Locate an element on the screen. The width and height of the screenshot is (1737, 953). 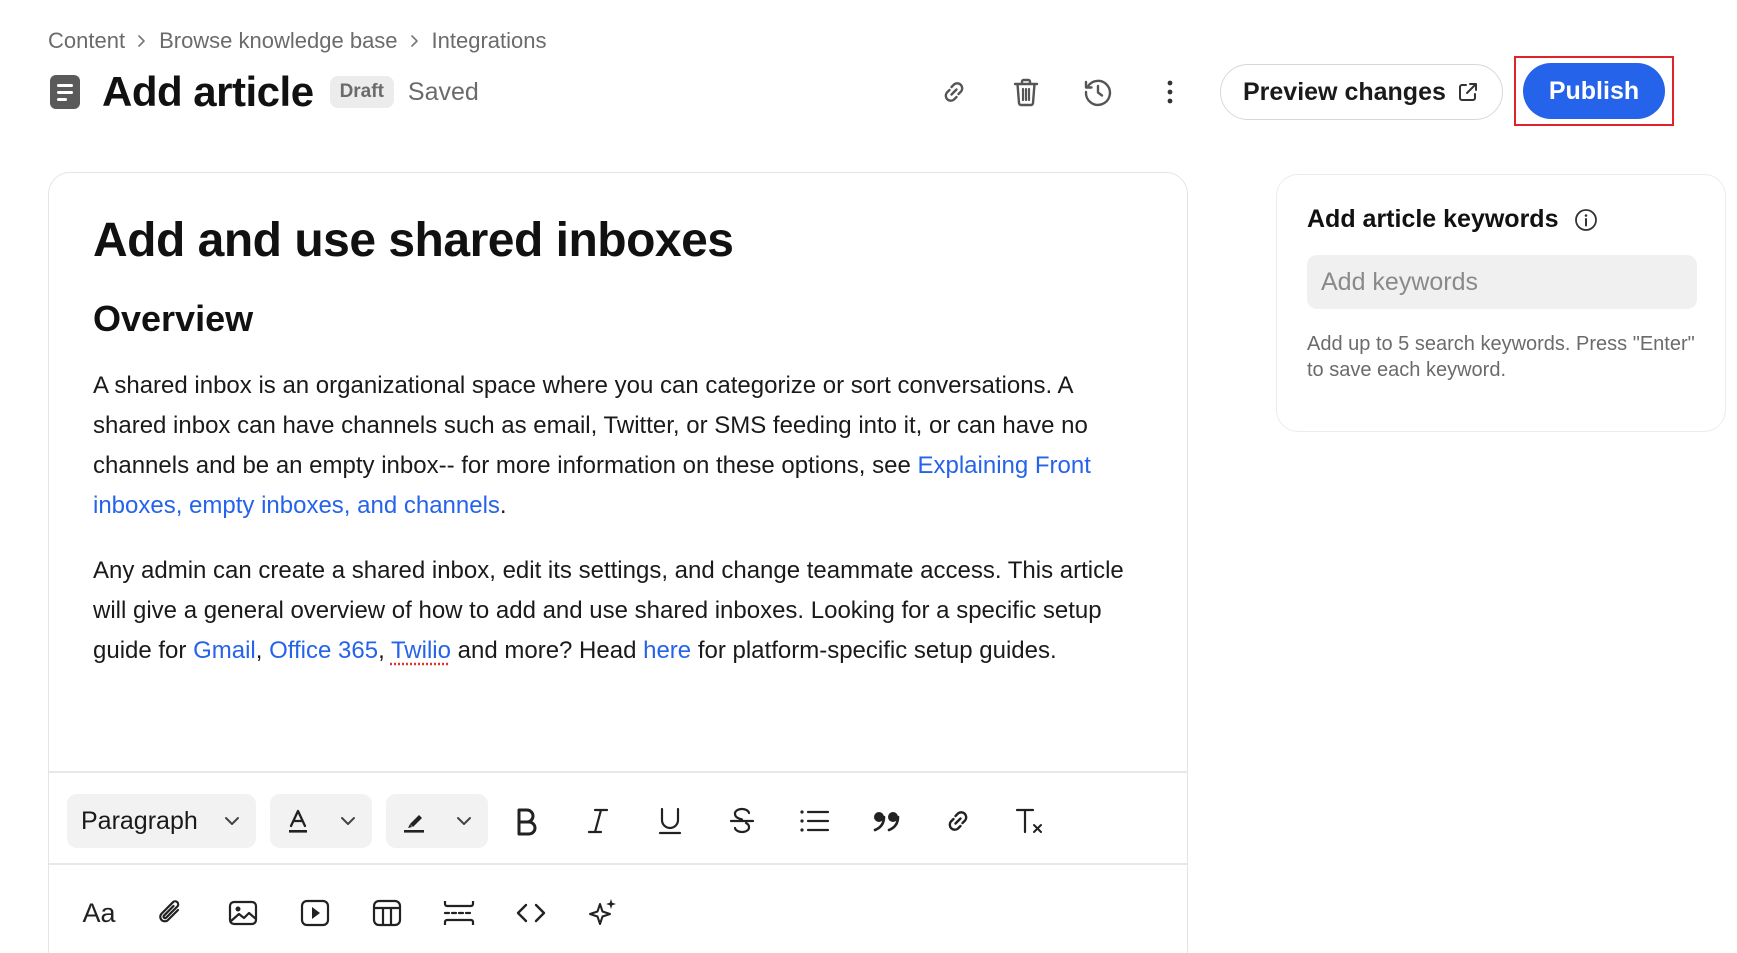
strikethrough-icon is located at coordinates (741, 820).